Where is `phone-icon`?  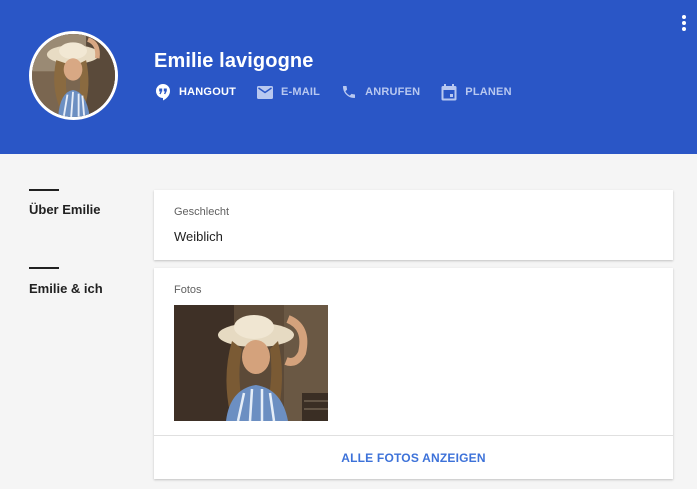
phone-icon is located at coordinates (349, 92).